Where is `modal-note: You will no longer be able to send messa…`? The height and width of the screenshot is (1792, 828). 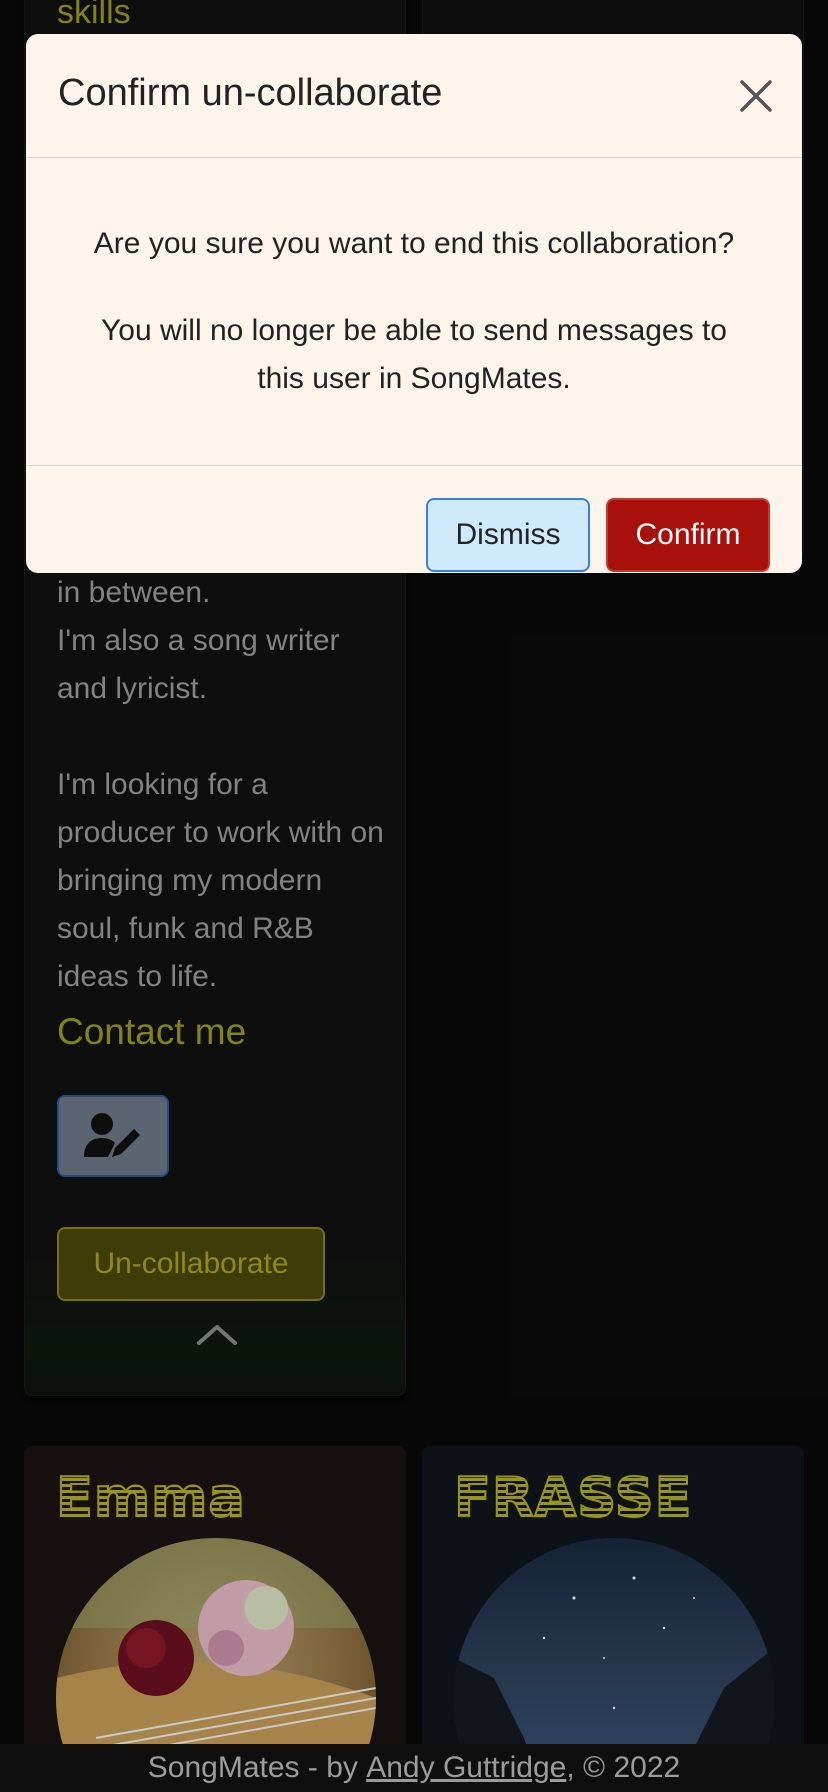
modal-note: You will no longer be able to send messa… is located at coordinates (414, 354).